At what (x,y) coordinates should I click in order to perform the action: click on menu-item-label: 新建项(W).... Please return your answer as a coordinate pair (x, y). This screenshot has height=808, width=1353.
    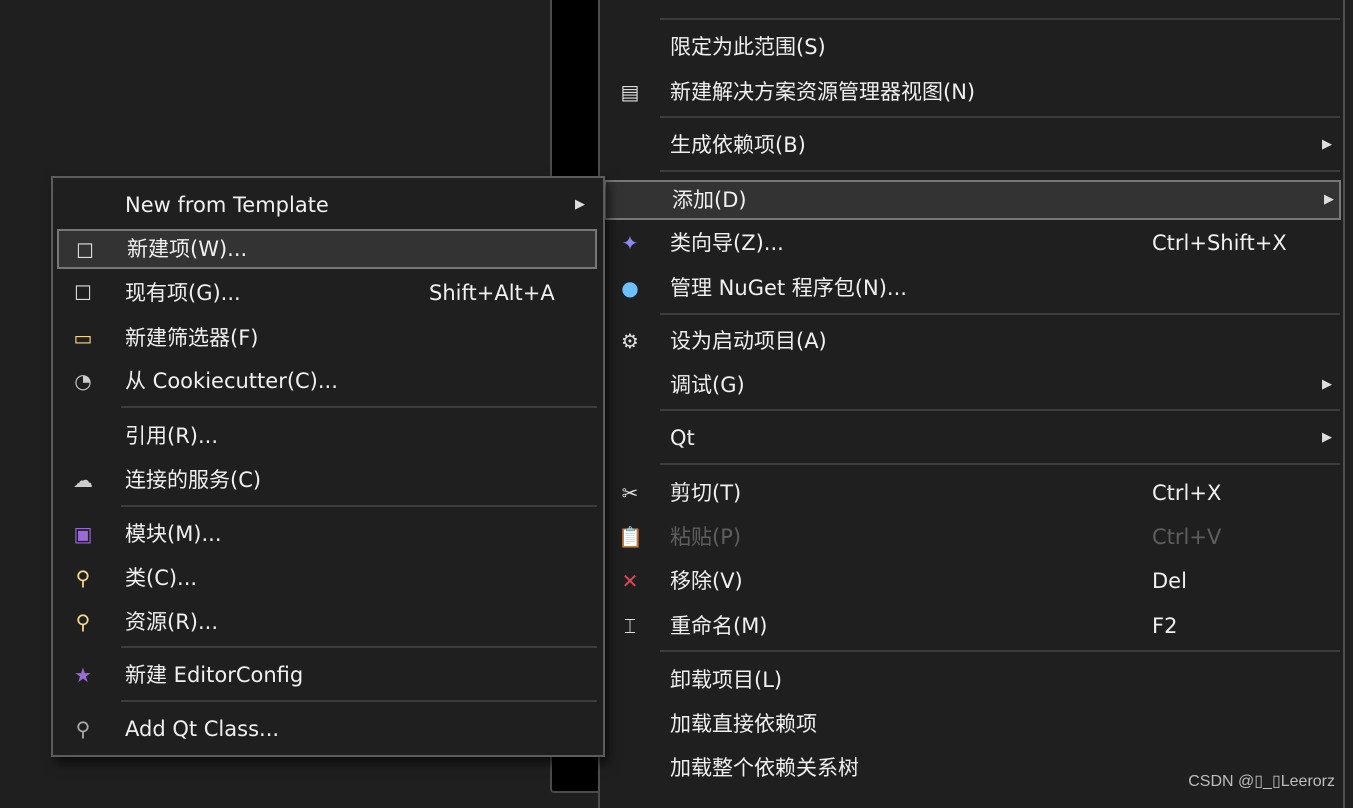
    Looking at the image, I should click on (187, 249).